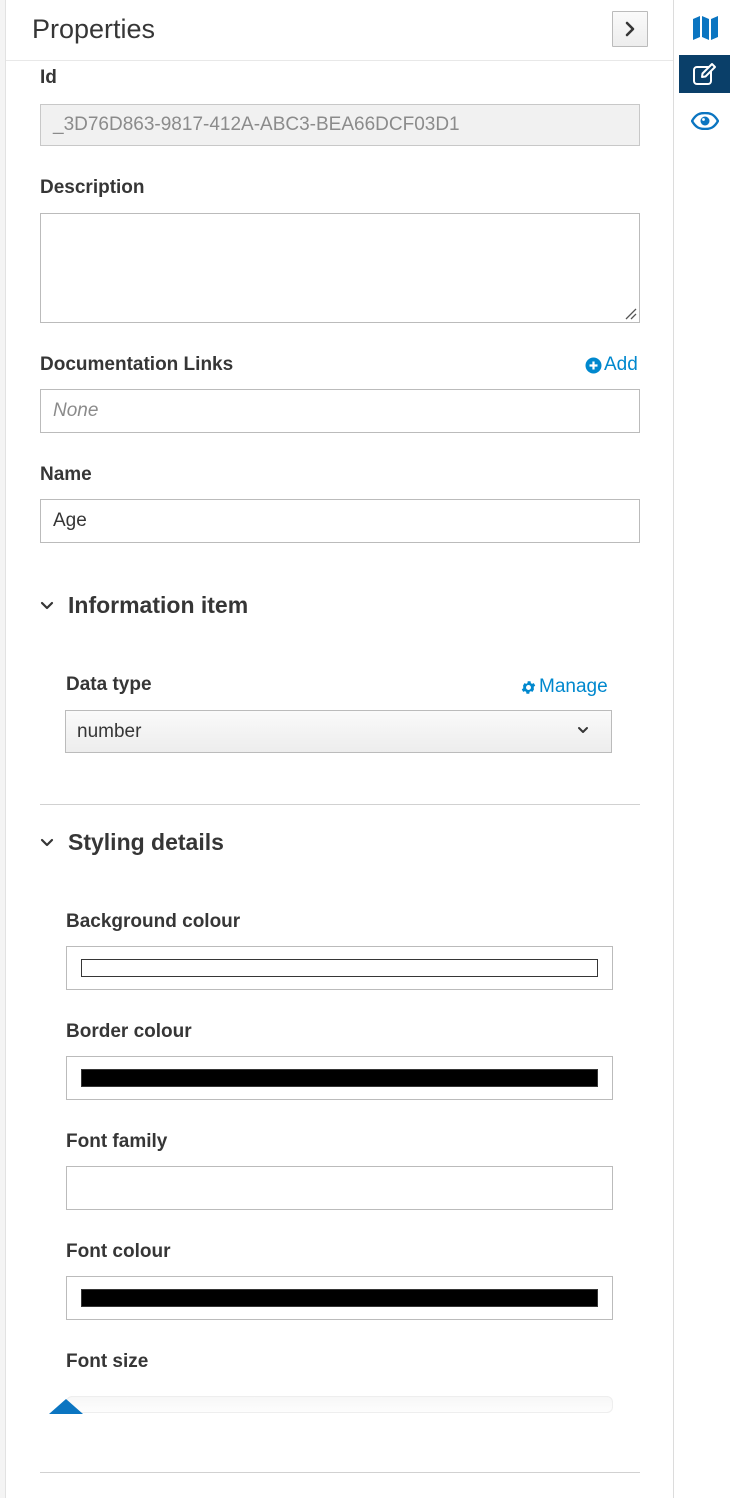 This screenshot has width=730, height=1498. I want to click on rail-preview-button, so click(704, 121).